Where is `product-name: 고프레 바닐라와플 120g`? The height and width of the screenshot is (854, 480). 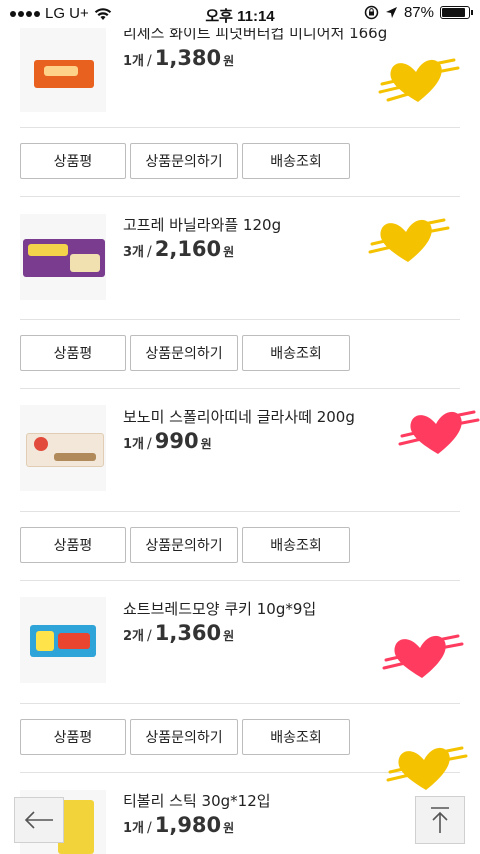 product-name: 고프레 바닐라와플 120g is located at coordinates (202, 224).